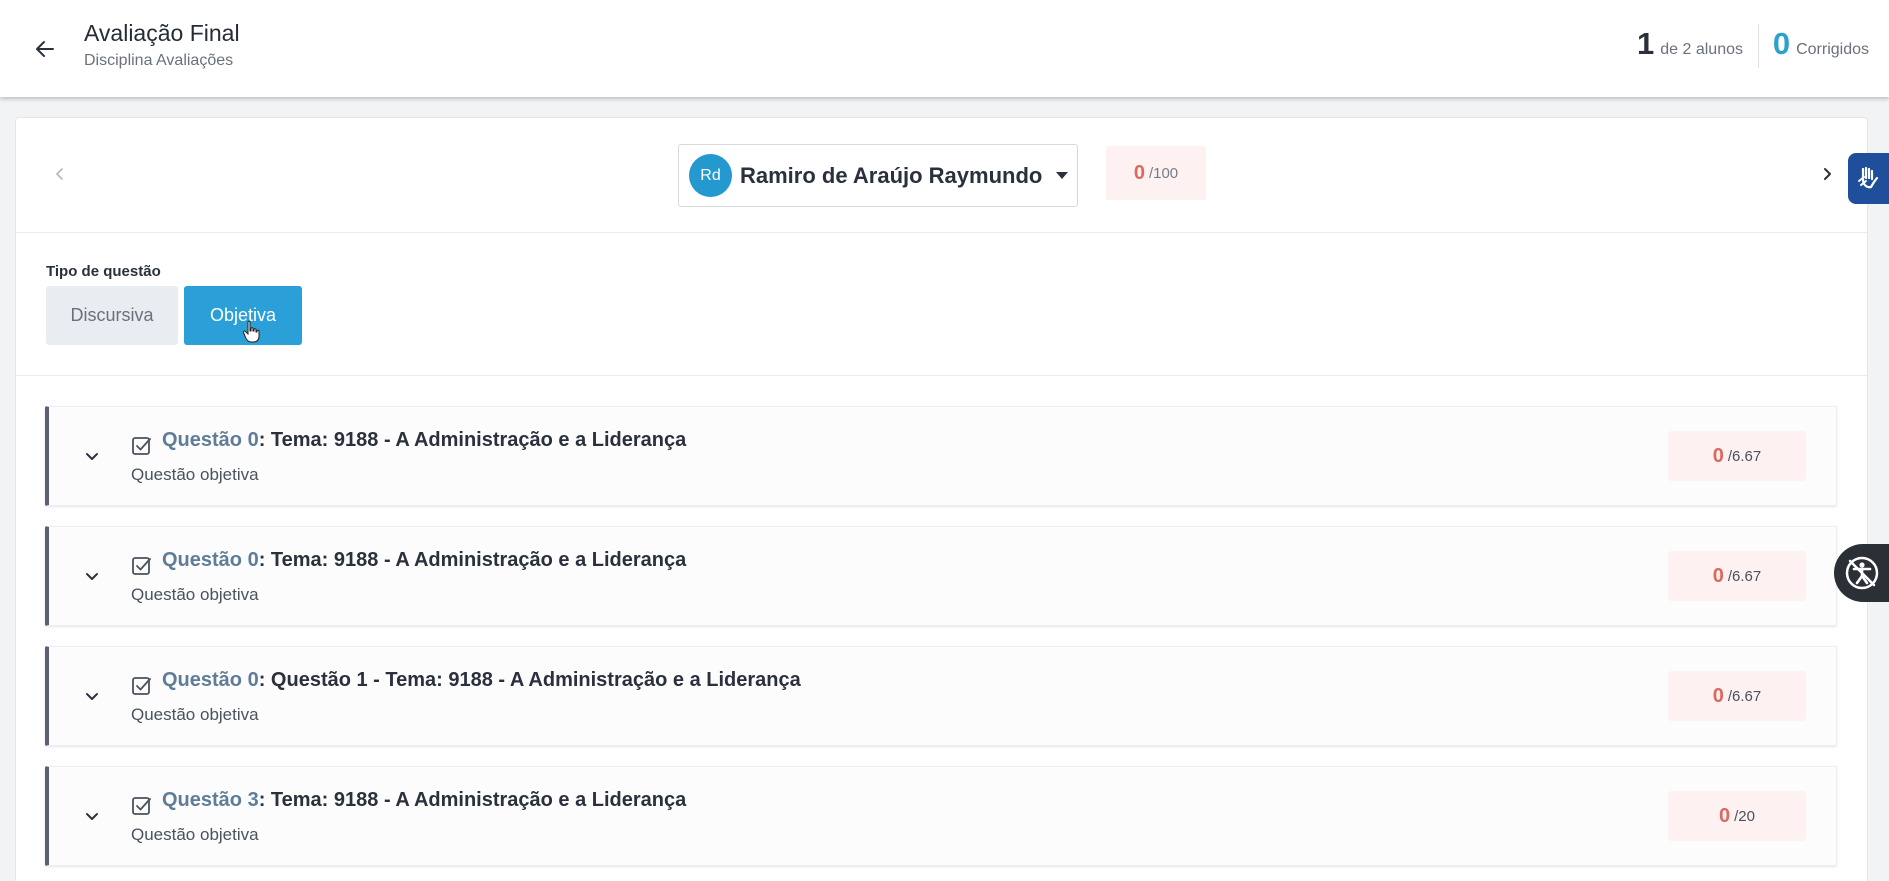  Describe the element at coordinates (1758, 46) in the screenshot. I see `divider` at that location.